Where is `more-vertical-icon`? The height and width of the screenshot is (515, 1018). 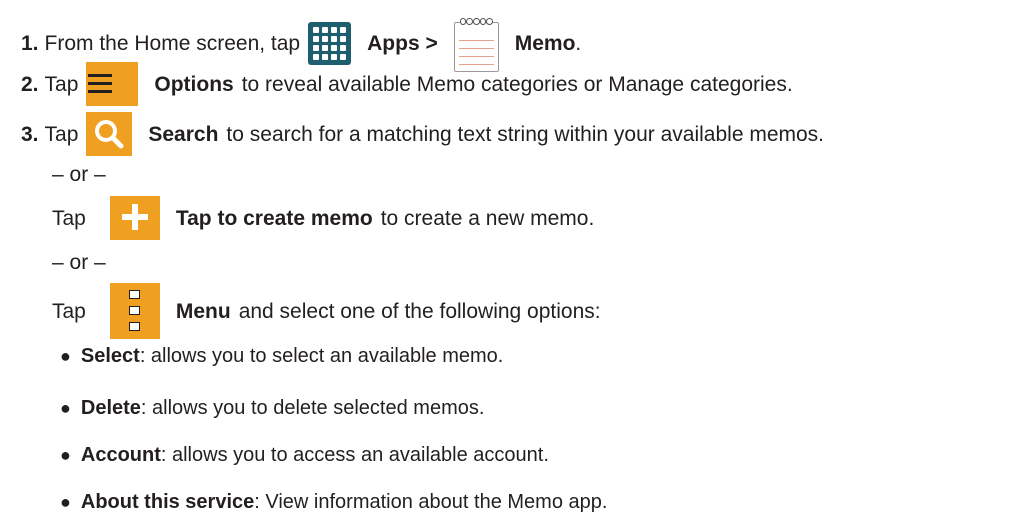
more-vertical-icon is located at coordinates (134, 311).